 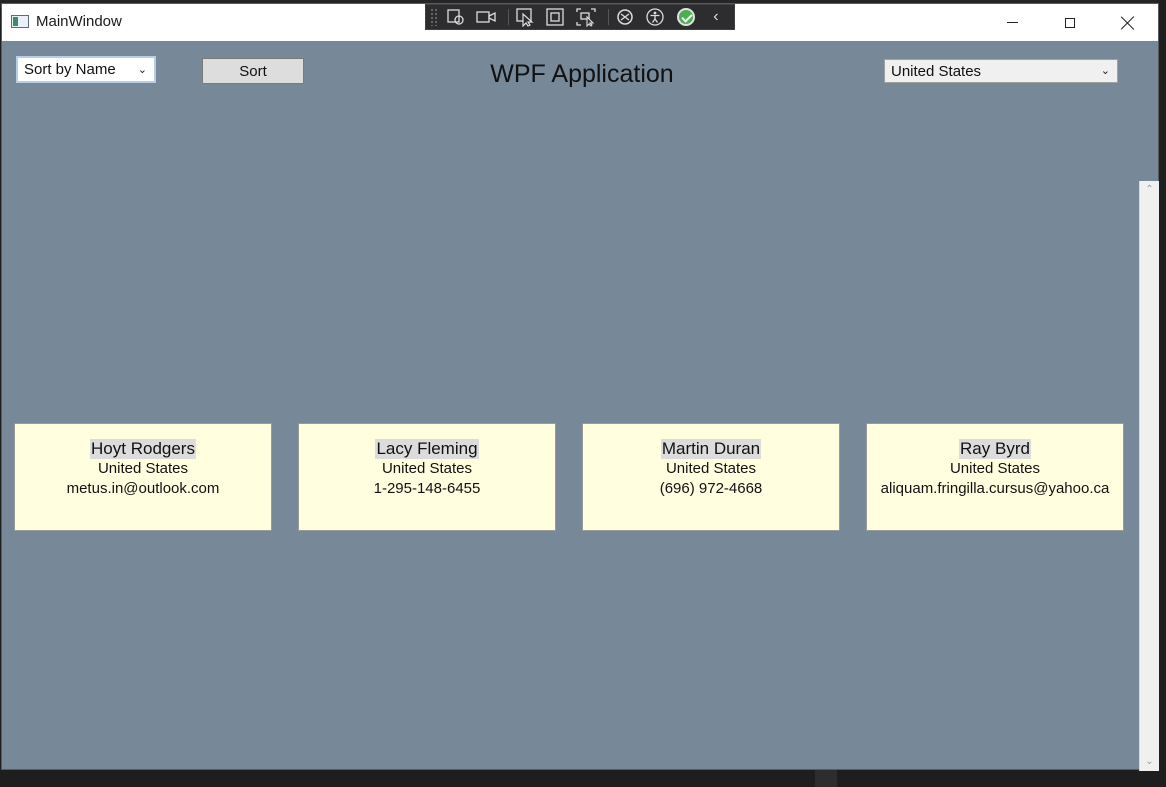 I want to click on taskbar-fragment, so click(x=826, y=778).